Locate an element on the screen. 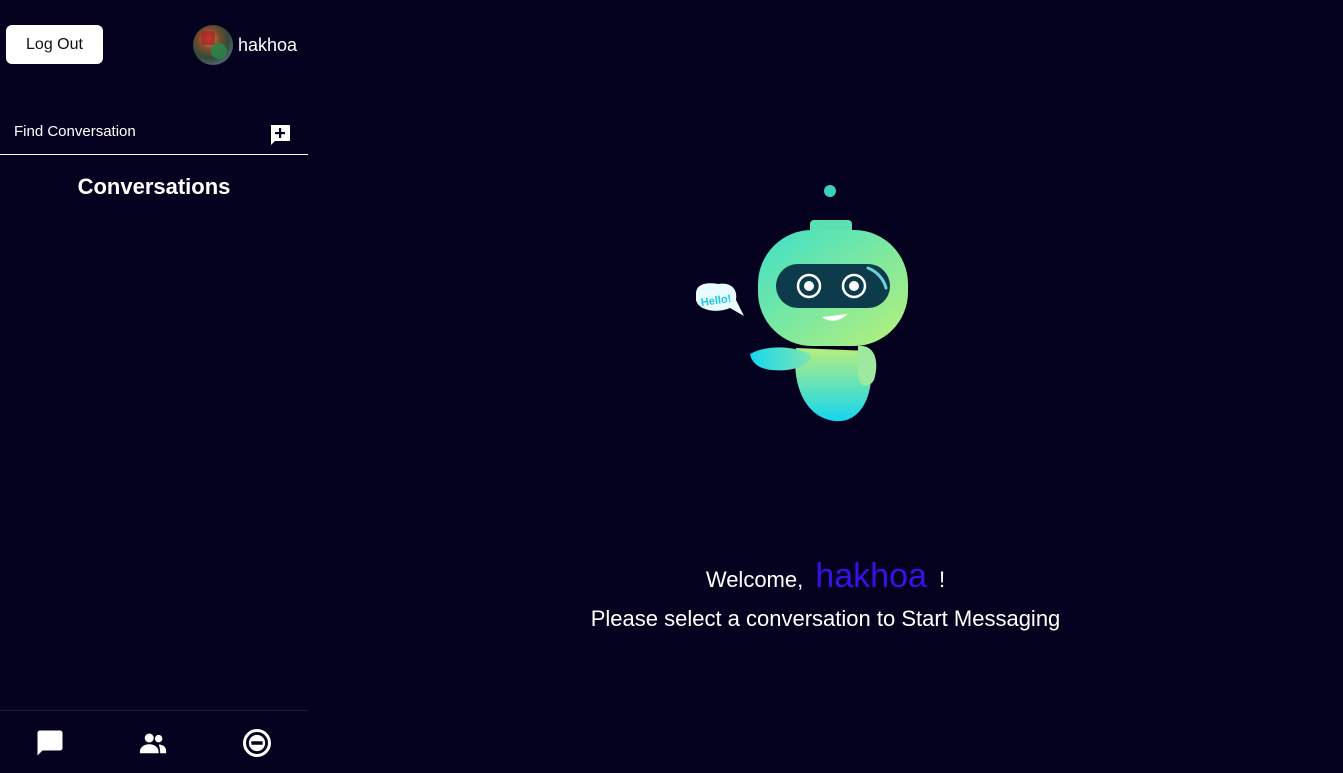 This screenshot has height=773, width=1343. username-label: hakhoa is located at coordinates (268, 44).